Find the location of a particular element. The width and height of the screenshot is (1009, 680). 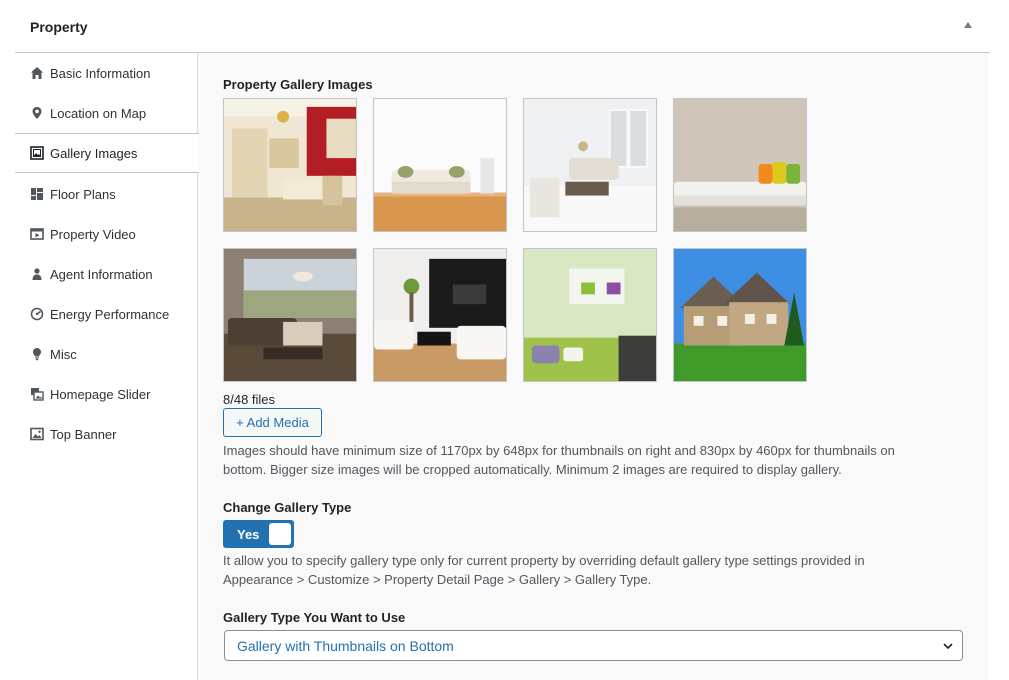

triangle-up-icon is located at coordinates (968, 25).